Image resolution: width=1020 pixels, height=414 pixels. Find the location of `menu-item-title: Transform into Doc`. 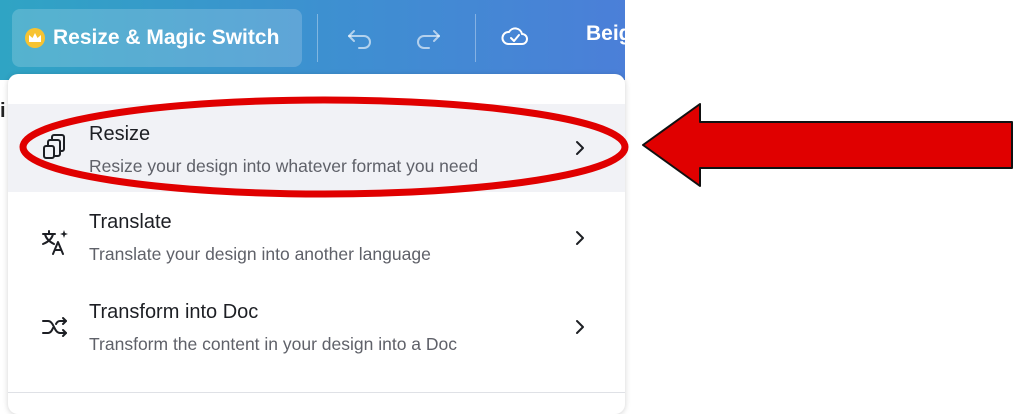

menu-item-title: Transform into Doc is located at coordinates (174, 312).